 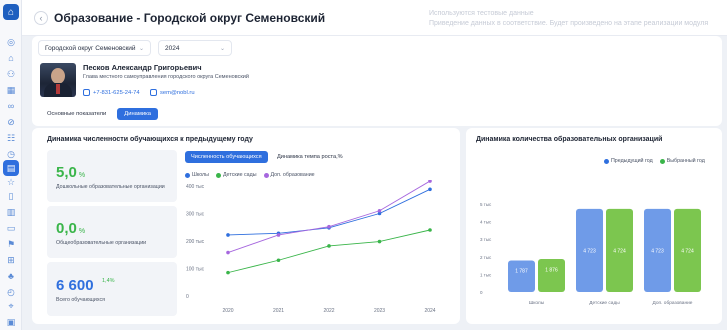 What do you see at coordinates (172, 92) in the screenshot?
I see `email-link: sem@nobl.ru` at bounding box center [172, 92].